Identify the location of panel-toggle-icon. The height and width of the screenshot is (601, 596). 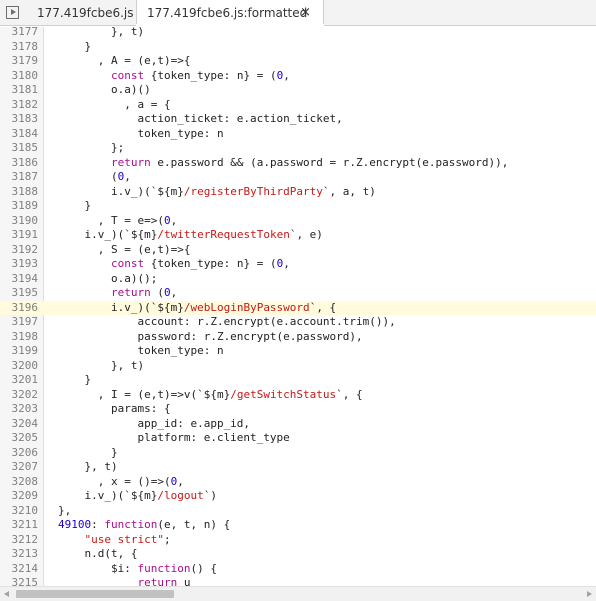
(12, 12).